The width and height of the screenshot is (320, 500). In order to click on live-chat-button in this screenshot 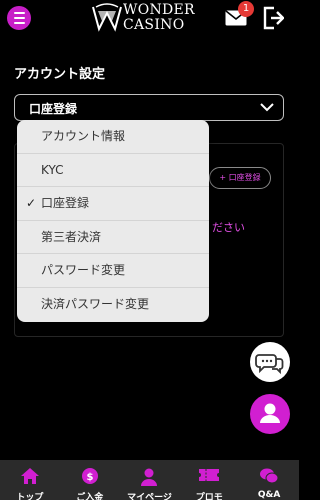, I will do `click(270, 362)`.